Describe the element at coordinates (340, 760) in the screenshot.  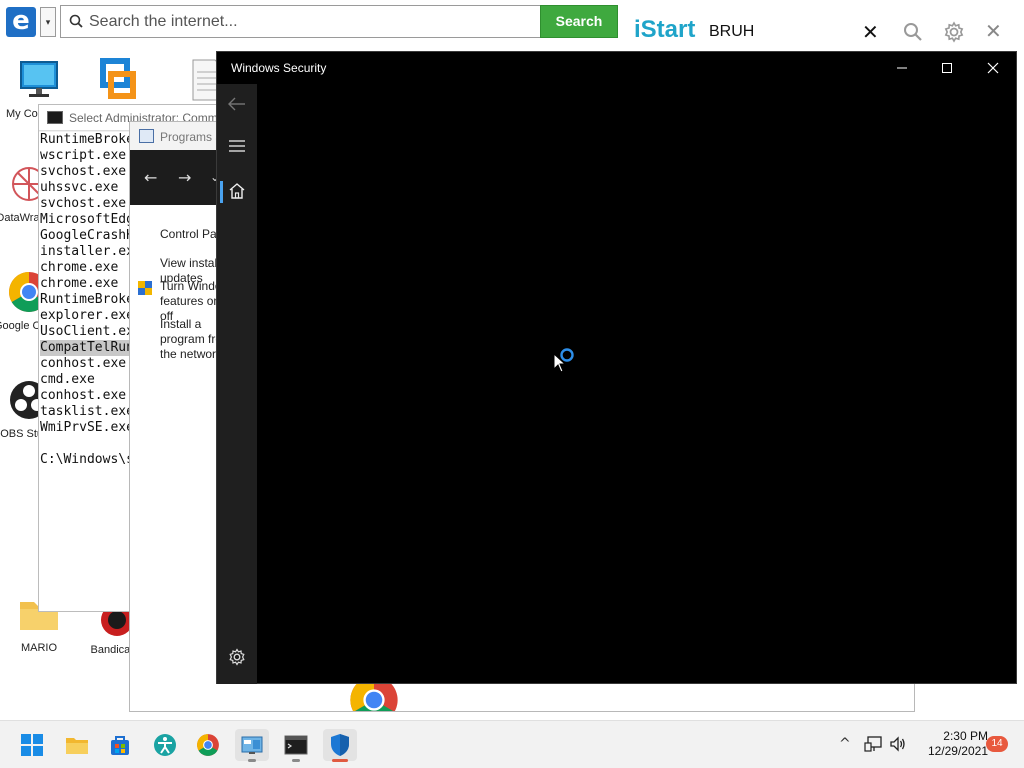
I see `active-indicator` at that location.